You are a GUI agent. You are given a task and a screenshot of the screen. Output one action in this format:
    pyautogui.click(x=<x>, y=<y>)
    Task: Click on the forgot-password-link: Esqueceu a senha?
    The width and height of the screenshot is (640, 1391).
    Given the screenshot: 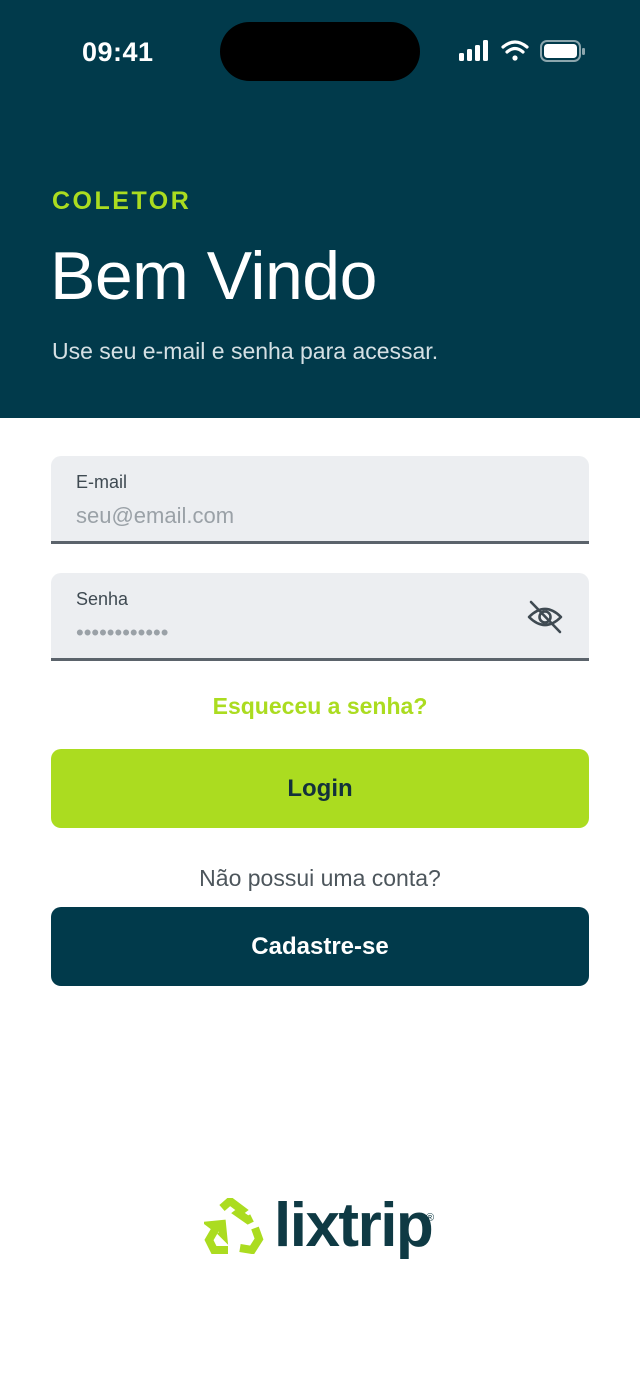 What is the action you would take?
    pyautogui.click(x=320, y=706)
    